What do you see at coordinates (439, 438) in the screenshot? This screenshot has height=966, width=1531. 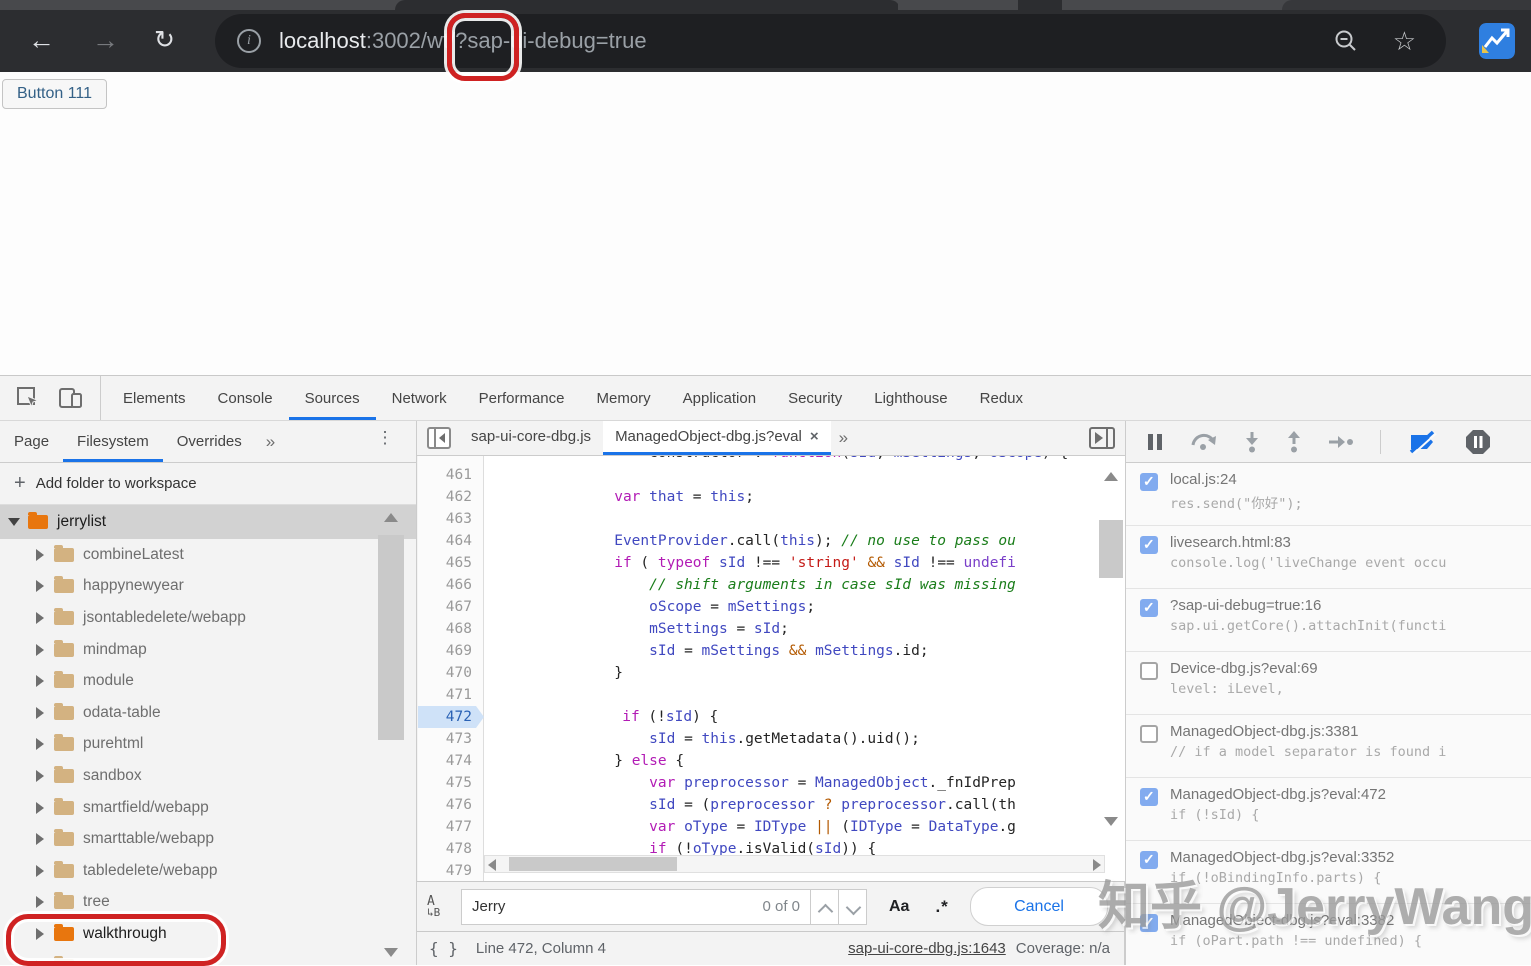 I see `collapse-sidebar-icon` at bounding box center [439, 438].